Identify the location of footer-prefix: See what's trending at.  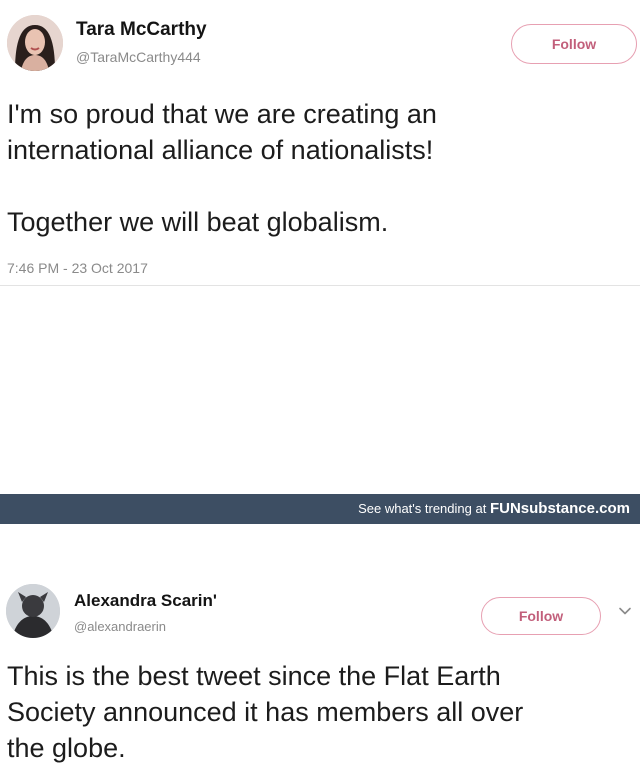
(422, 508).